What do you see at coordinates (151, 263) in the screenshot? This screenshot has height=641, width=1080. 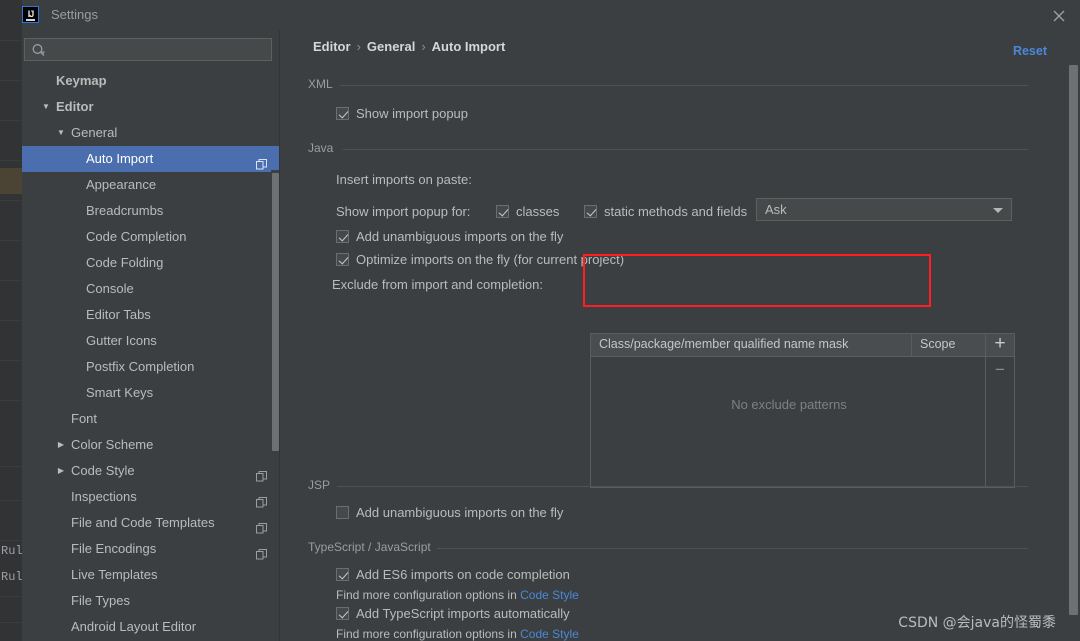 I see `sidebar-item-code-folding: Code Folding` at bounding box center [151, 263].